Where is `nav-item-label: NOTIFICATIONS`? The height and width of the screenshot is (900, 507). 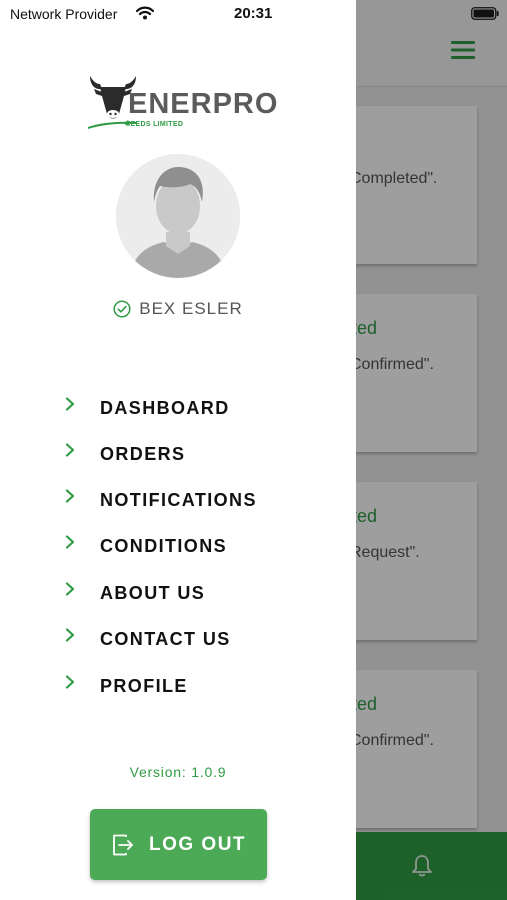 nav-item-label: NOTIFICATIONS is located at coordinates (178, 499).